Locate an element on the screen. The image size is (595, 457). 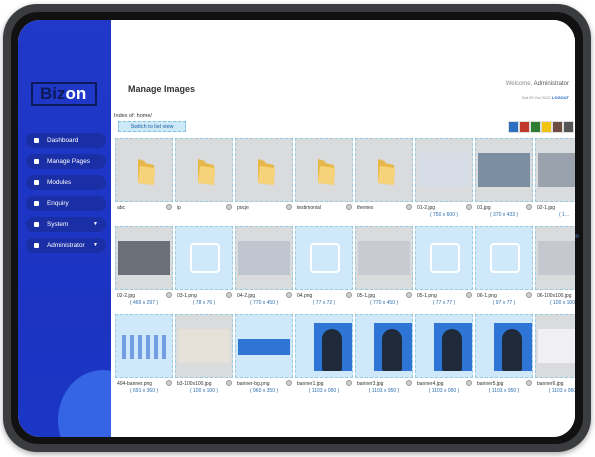
sidebar-item-label: Manage Pages is located at coordinates (68, 161).